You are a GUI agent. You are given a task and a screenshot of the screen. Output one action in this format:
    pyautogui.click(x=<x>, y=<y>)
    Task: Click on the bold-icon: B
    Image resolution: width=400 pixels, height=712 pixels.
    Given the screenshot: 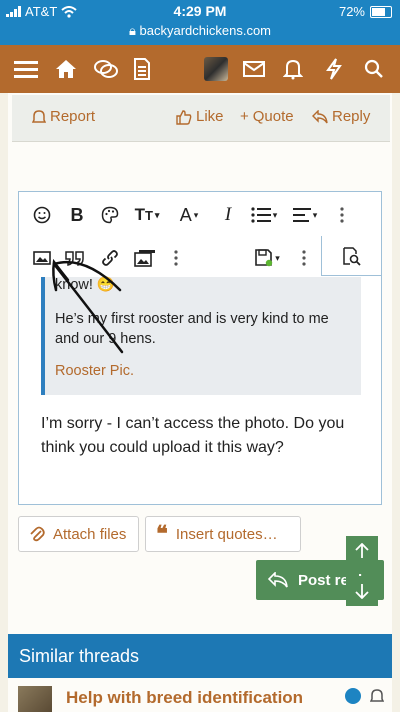 What is the action you would take?
    pyautogui.click(x=77, y=215)
    